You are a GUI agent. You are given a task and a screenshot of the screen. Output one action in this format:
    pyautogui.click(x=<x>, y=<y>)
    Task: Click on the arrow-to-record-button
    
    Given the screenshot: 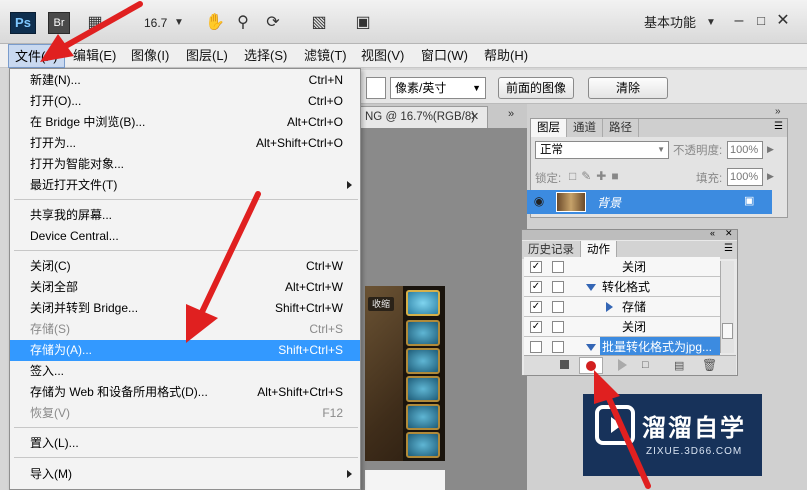 What is the action you would take?
    pyautogui.click(x=622, y=429)
    